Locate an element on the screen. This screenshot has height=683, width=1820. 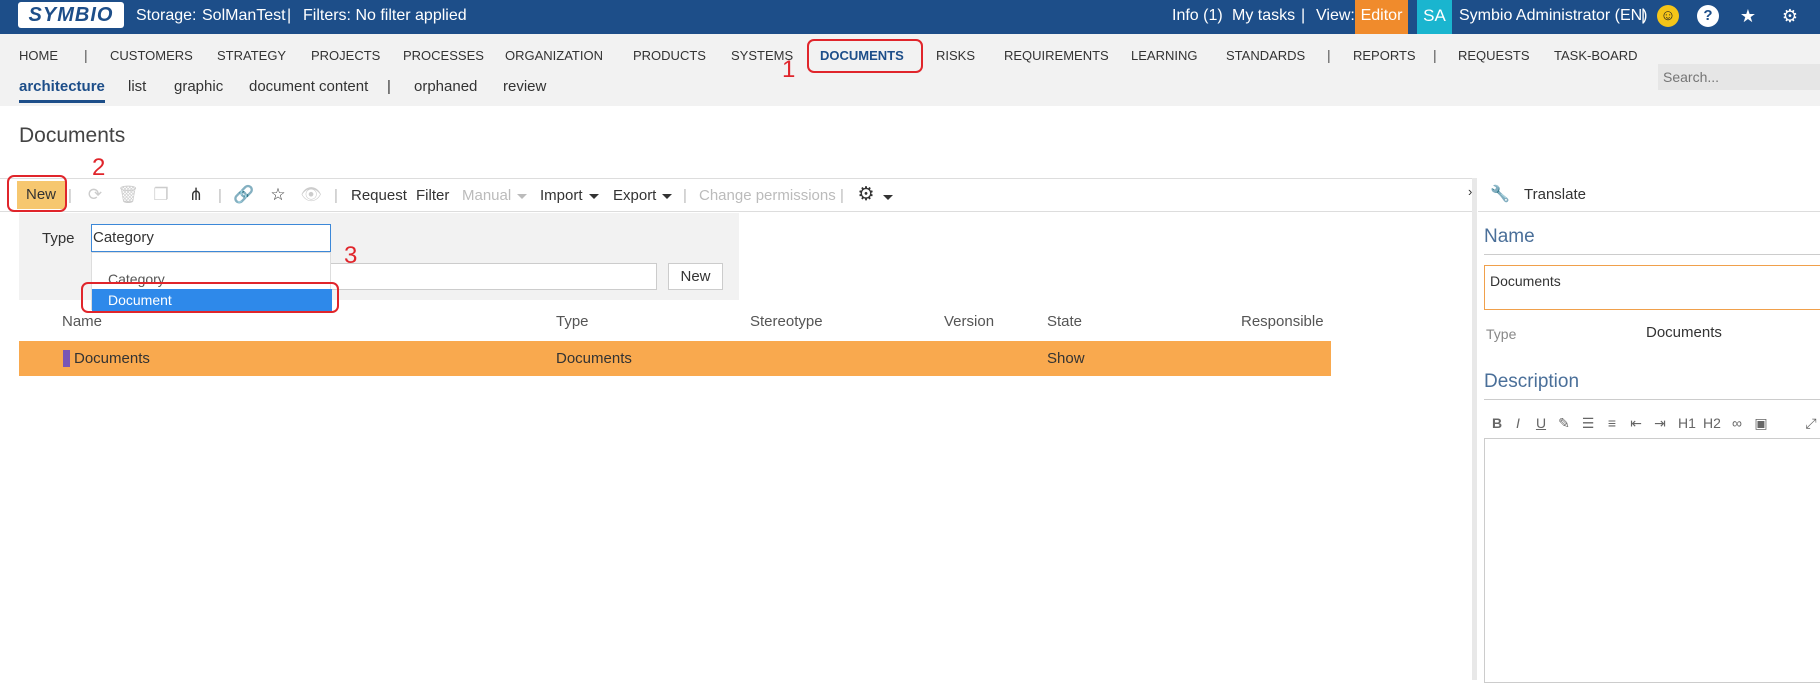
cell-name: Documents is located at coordinates (112, 358).